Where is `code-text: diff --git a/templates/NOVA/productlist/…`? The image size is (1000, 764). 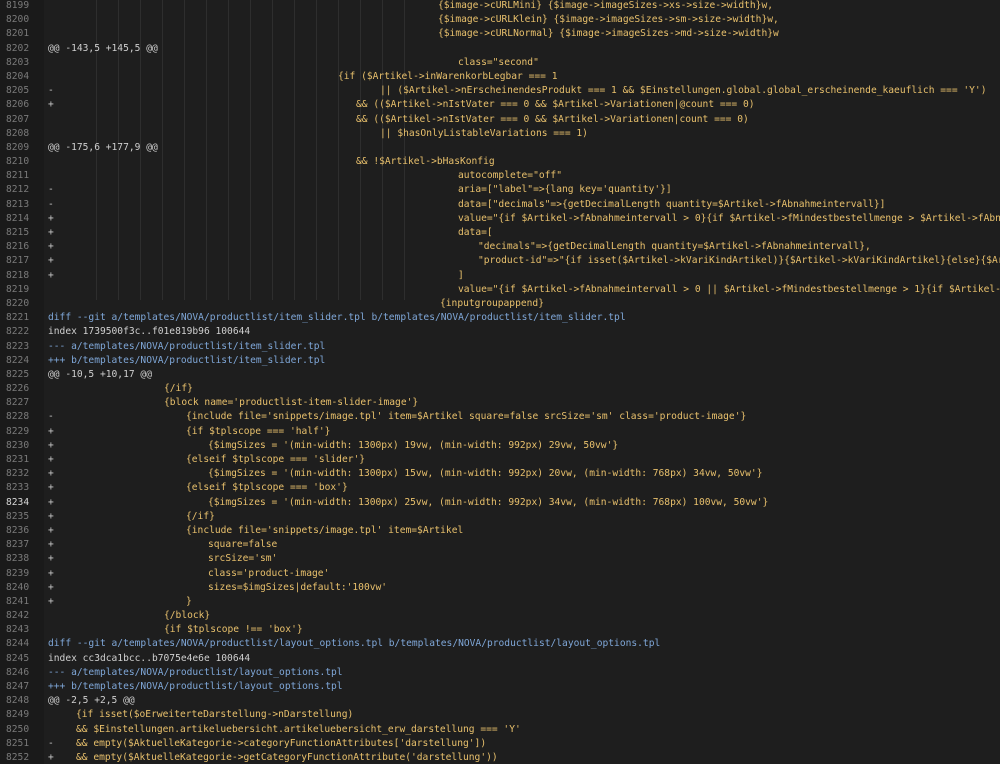 code-text: diff --git a/templates/NOVA/productlist/… is located at coordinates (337, 318).